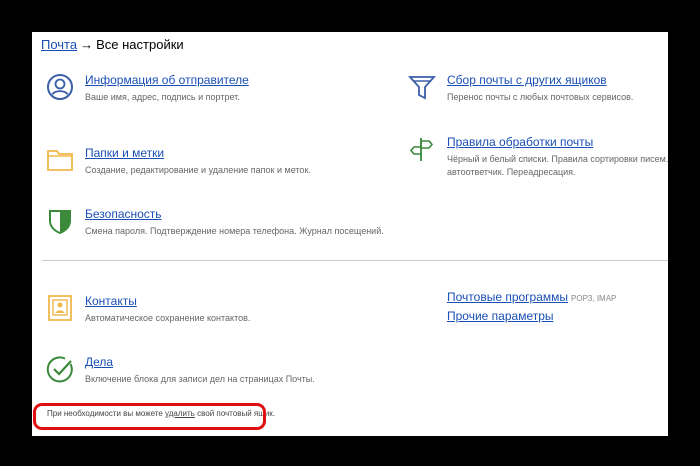 Image resolution: width=700 pixels, height=466 pixels. What do you see at coordinates (520, 142) in the screenshot?
I see `mail-rules-link: Правила обработки почты` at bounding box center [520, 142].